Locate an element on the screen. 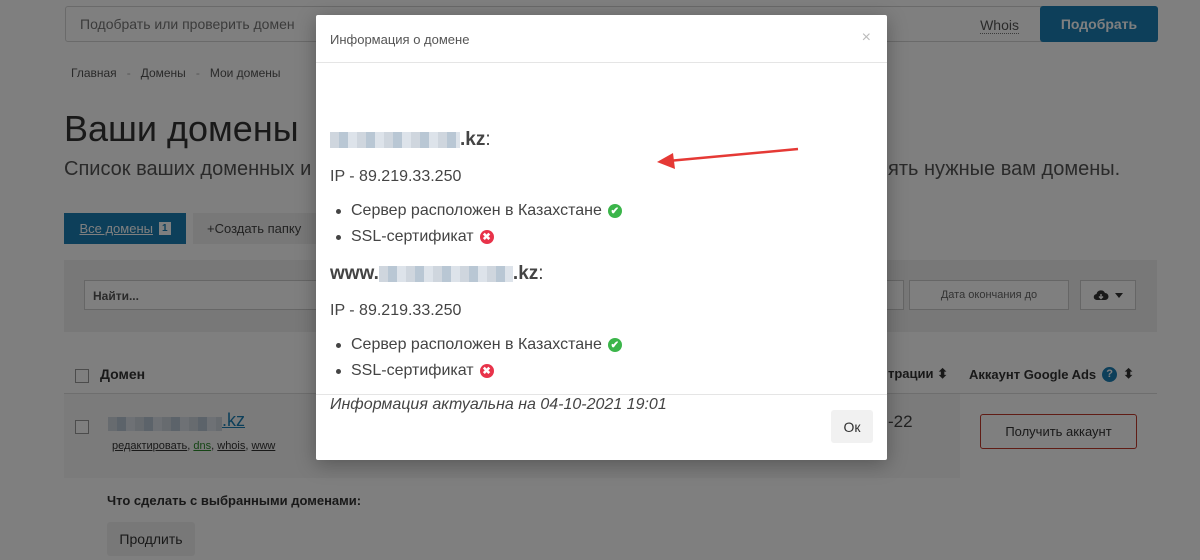 This screenshot has height=560, width=1200. domain-prefix: www. is located at coordinates (354, 273).